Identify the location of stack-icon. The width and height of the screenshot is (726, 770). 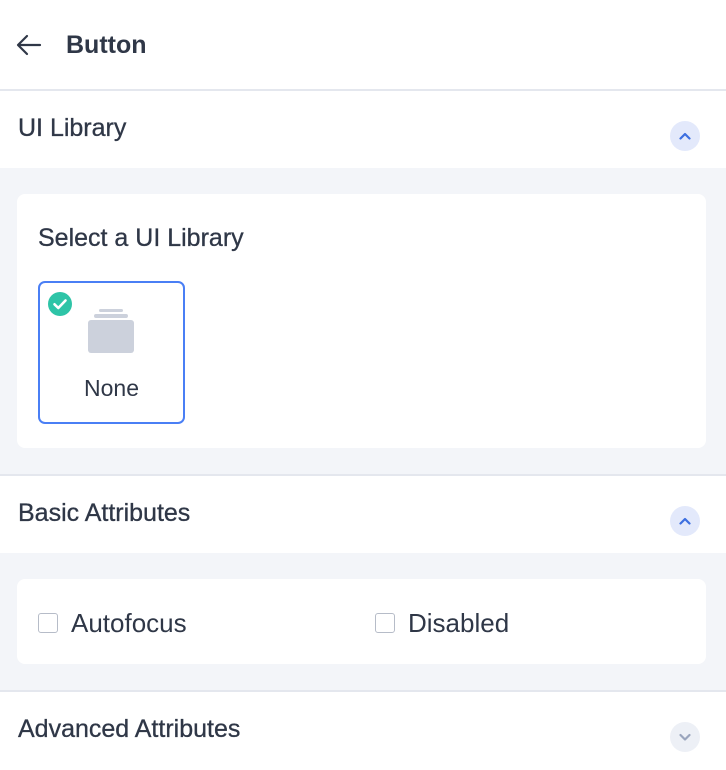
(111, 331).